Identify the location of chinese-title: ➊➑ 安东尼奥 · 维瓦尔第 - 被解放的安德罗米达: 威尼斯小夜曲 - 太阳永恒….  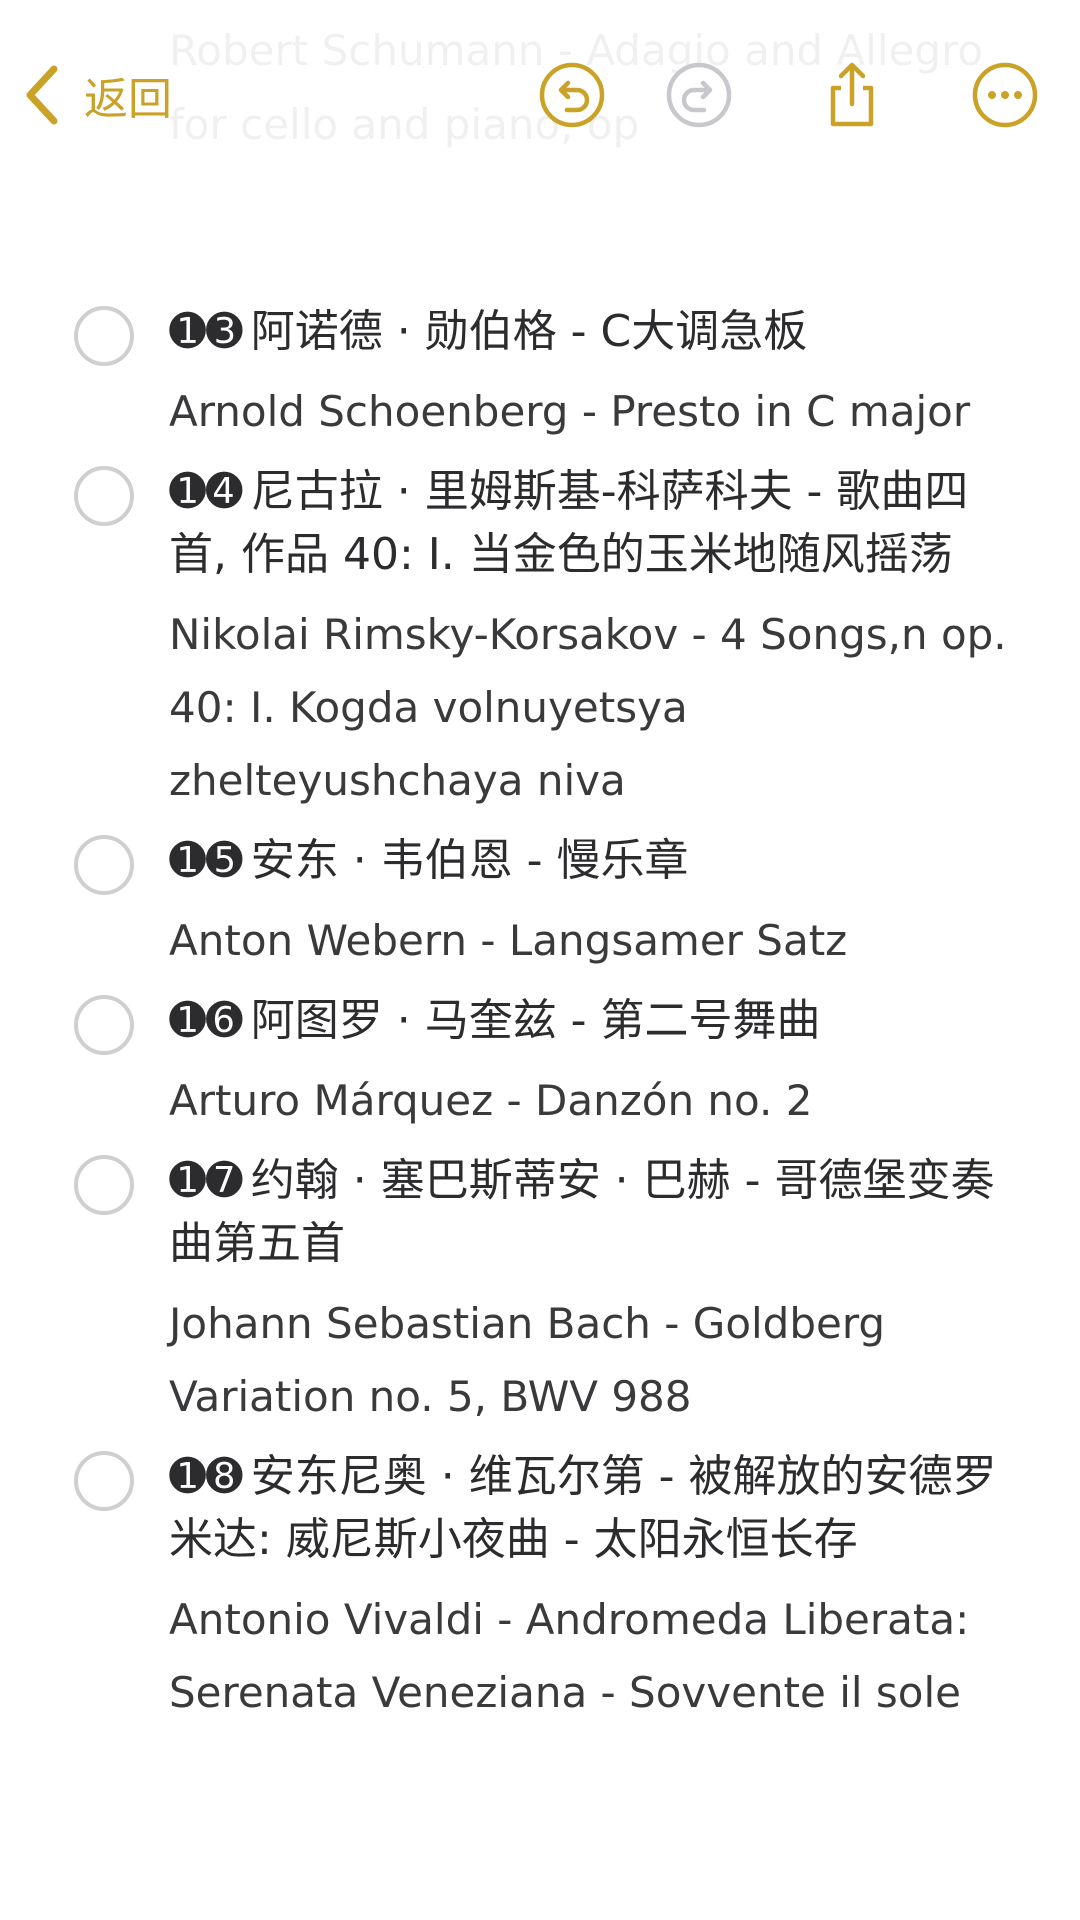
(594, 1508).